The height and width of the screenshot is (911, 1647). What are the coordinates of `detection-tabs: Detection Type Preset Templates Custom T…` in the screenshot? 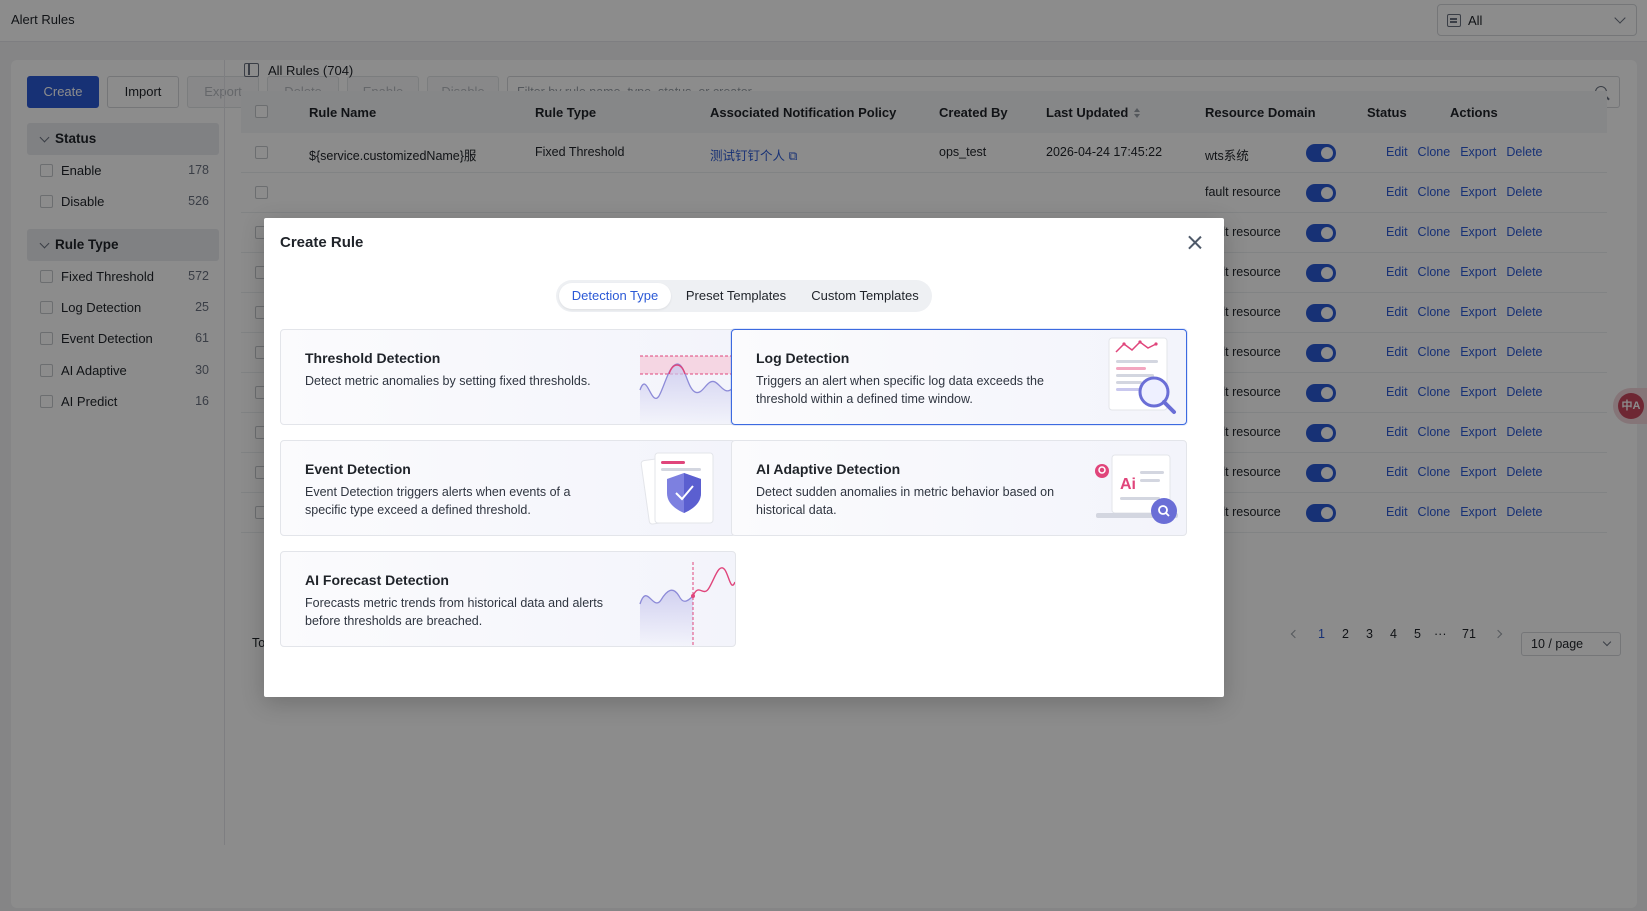 It's located at (744, 296).